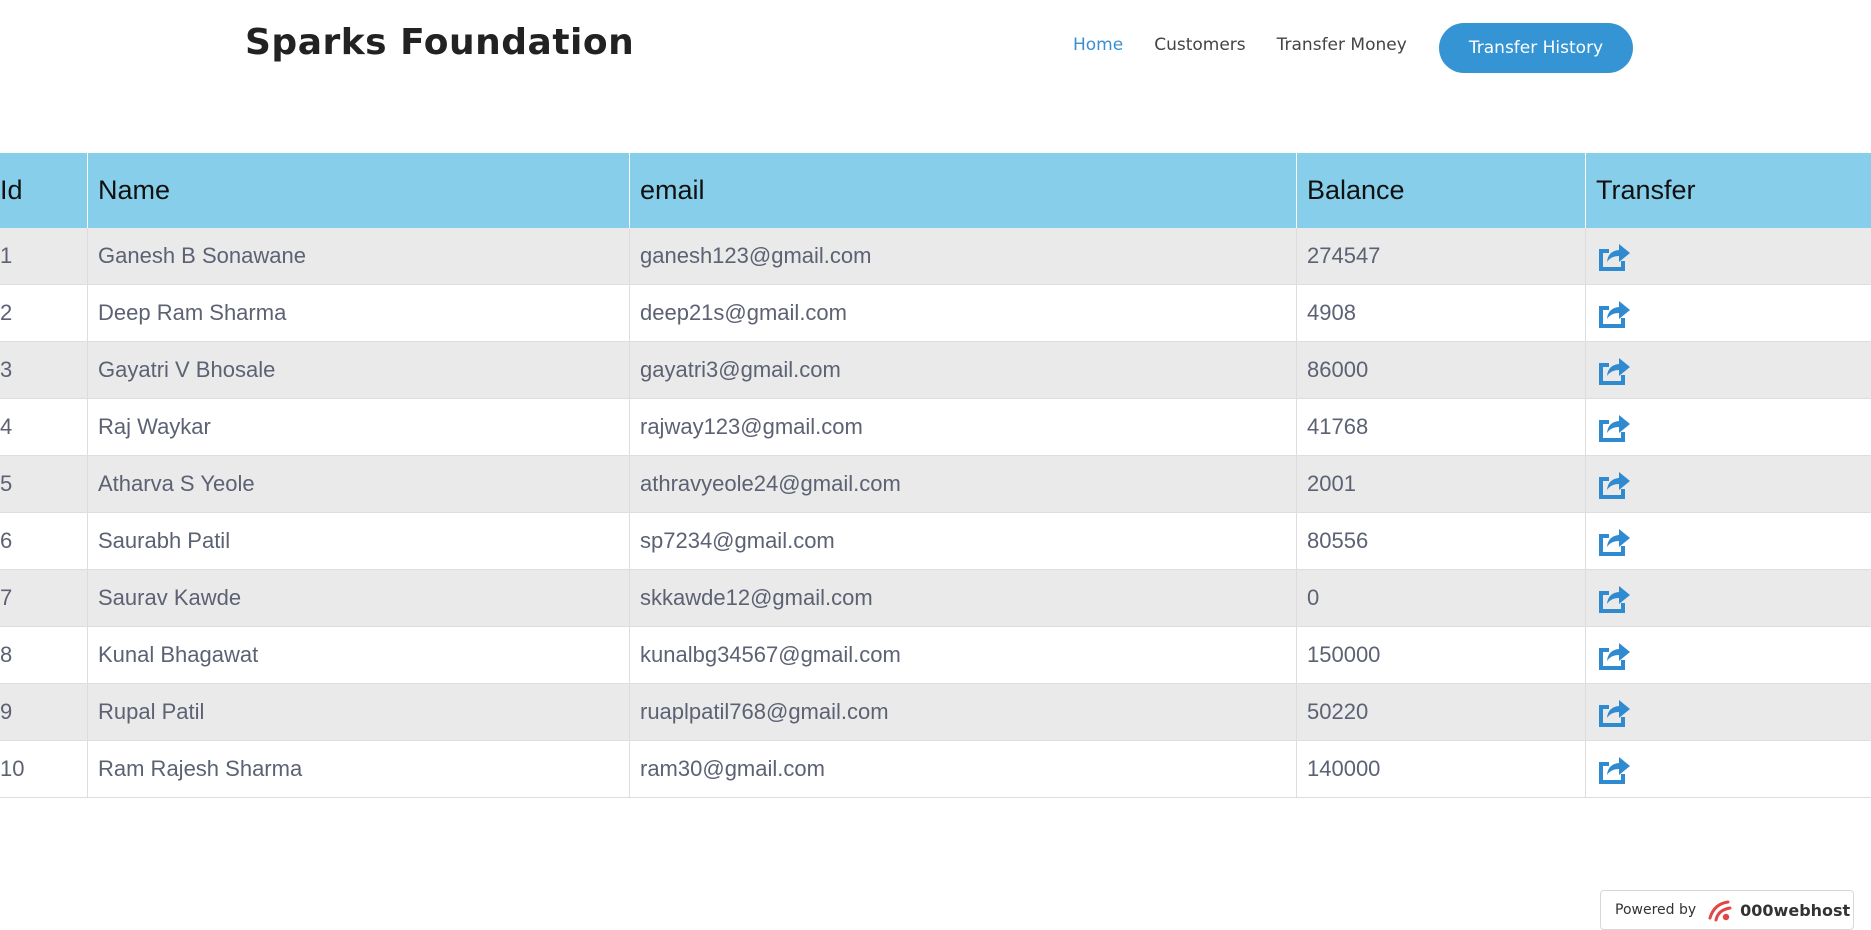 The width and height of the screenshot is (1871, 930). I want to click on cell-email: rajway123@gmail.com, so click(963, 427).